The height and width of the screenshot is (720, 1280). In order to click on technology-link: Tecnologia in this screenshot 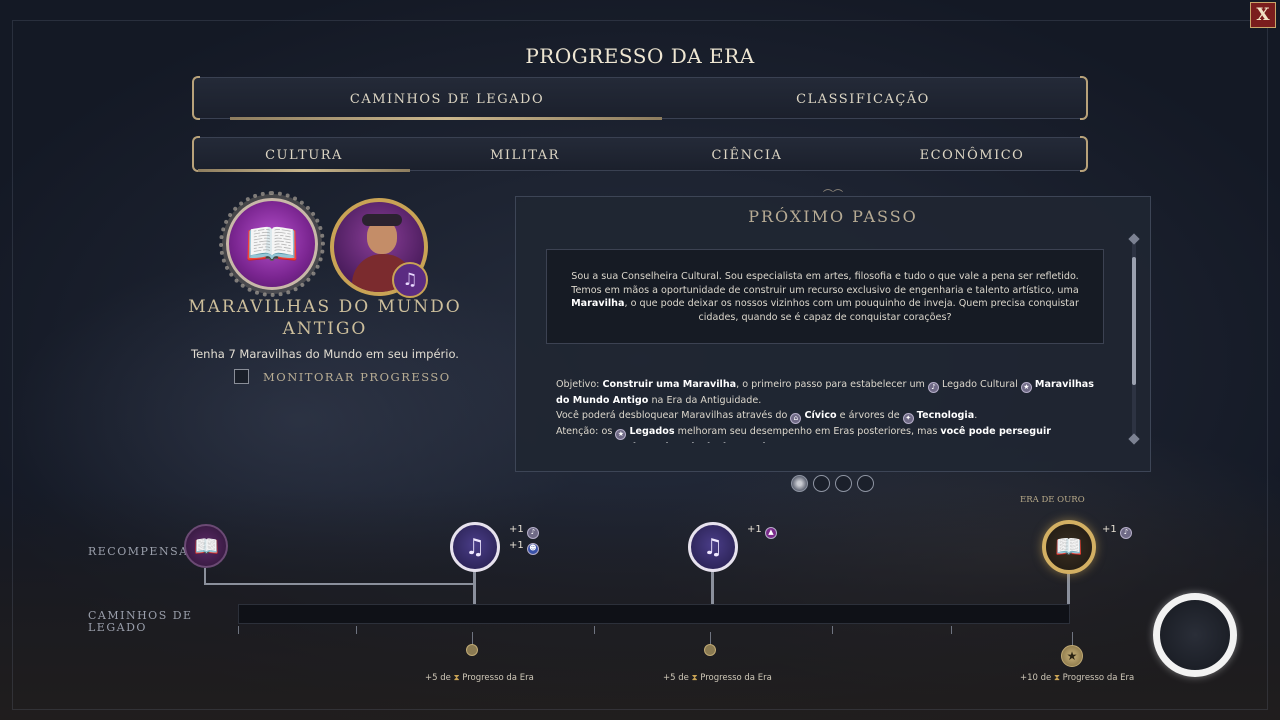, I will do `click(945, 415)`.